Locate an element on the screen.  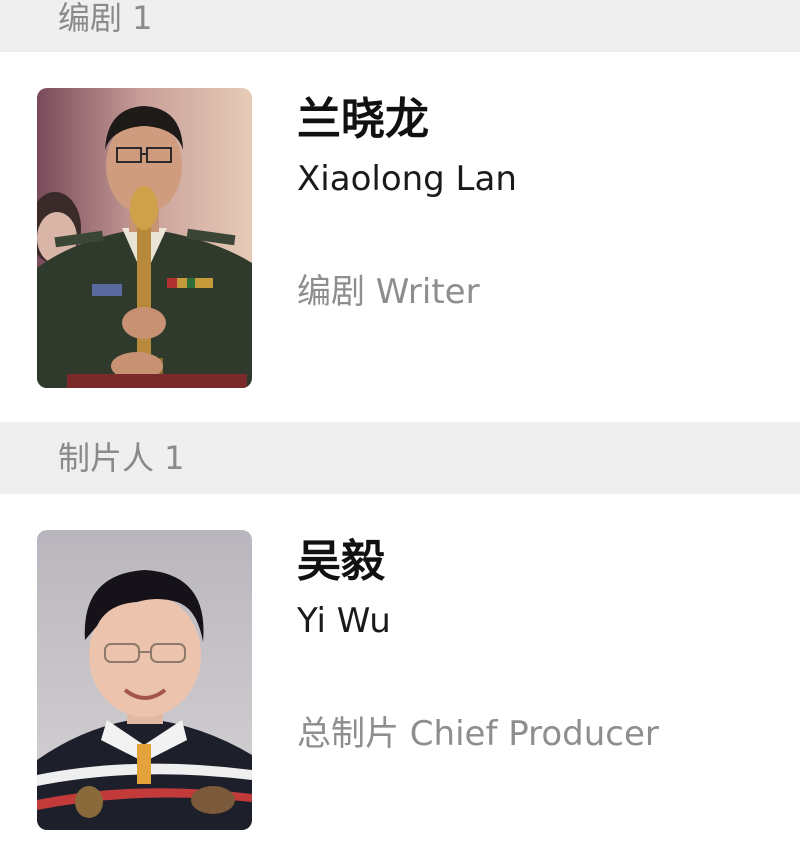
section-header-label: 制片人 1 is located at coordinates (121, 458).